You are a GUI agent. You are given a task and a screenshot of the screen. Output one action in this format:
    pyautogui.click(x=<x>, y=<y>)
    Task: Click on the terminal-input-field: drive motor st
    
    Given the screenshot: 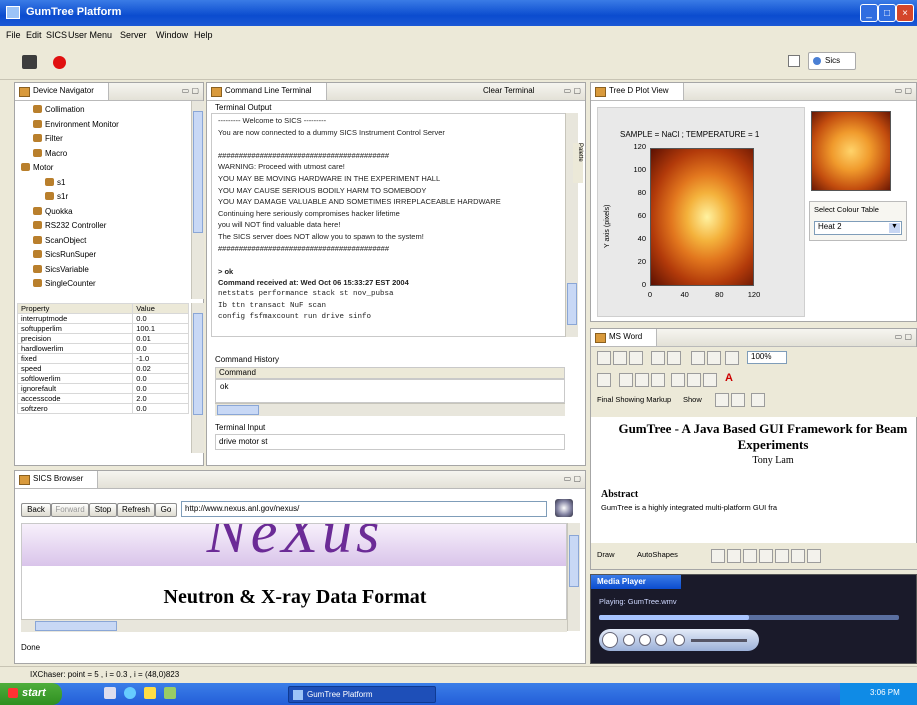 What is the action you would take?
    pyautogui.click(x=390, y=442)
    